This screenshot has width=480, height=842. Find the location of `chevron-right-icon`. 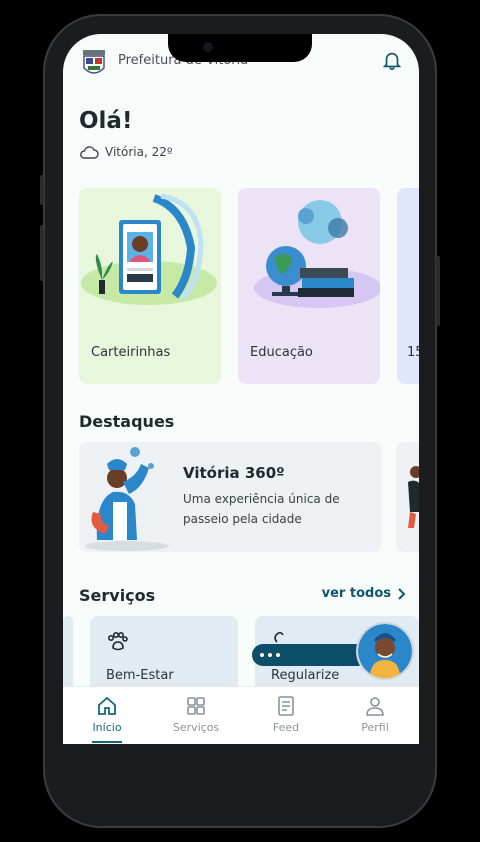

chevron-right-icon is located at coordinates (401, 593).